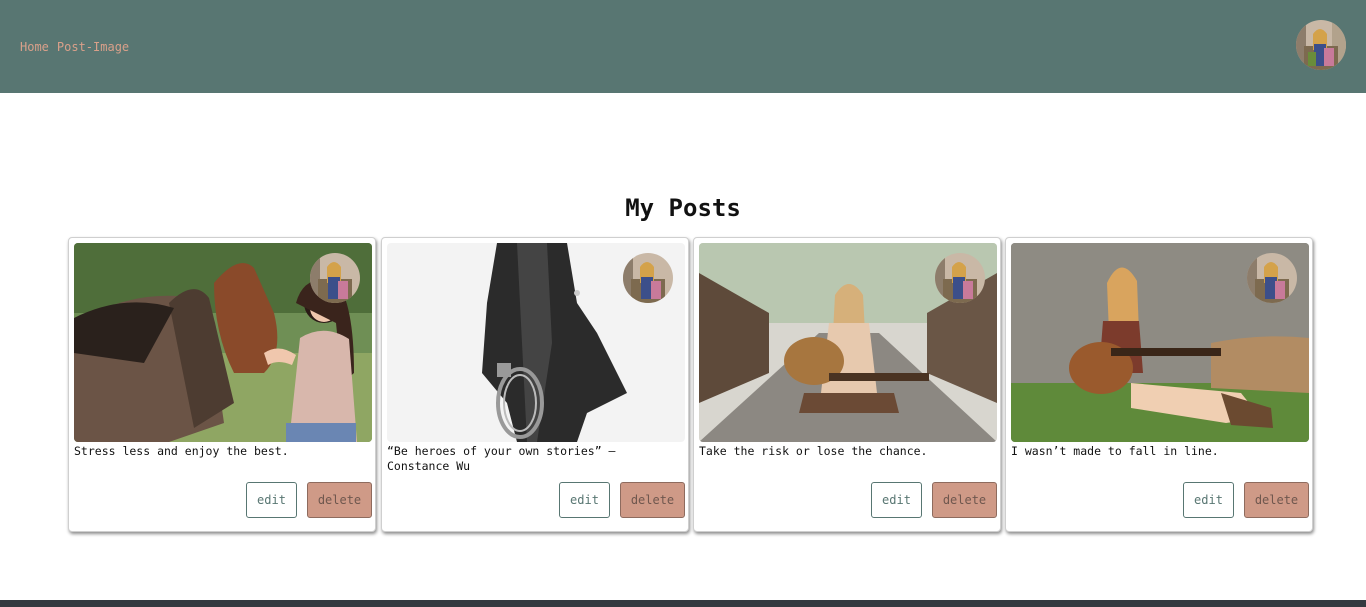  Describe the element at coordinates (34, 47) in the screenshot. I see `nav-link-home: Home` at that location.